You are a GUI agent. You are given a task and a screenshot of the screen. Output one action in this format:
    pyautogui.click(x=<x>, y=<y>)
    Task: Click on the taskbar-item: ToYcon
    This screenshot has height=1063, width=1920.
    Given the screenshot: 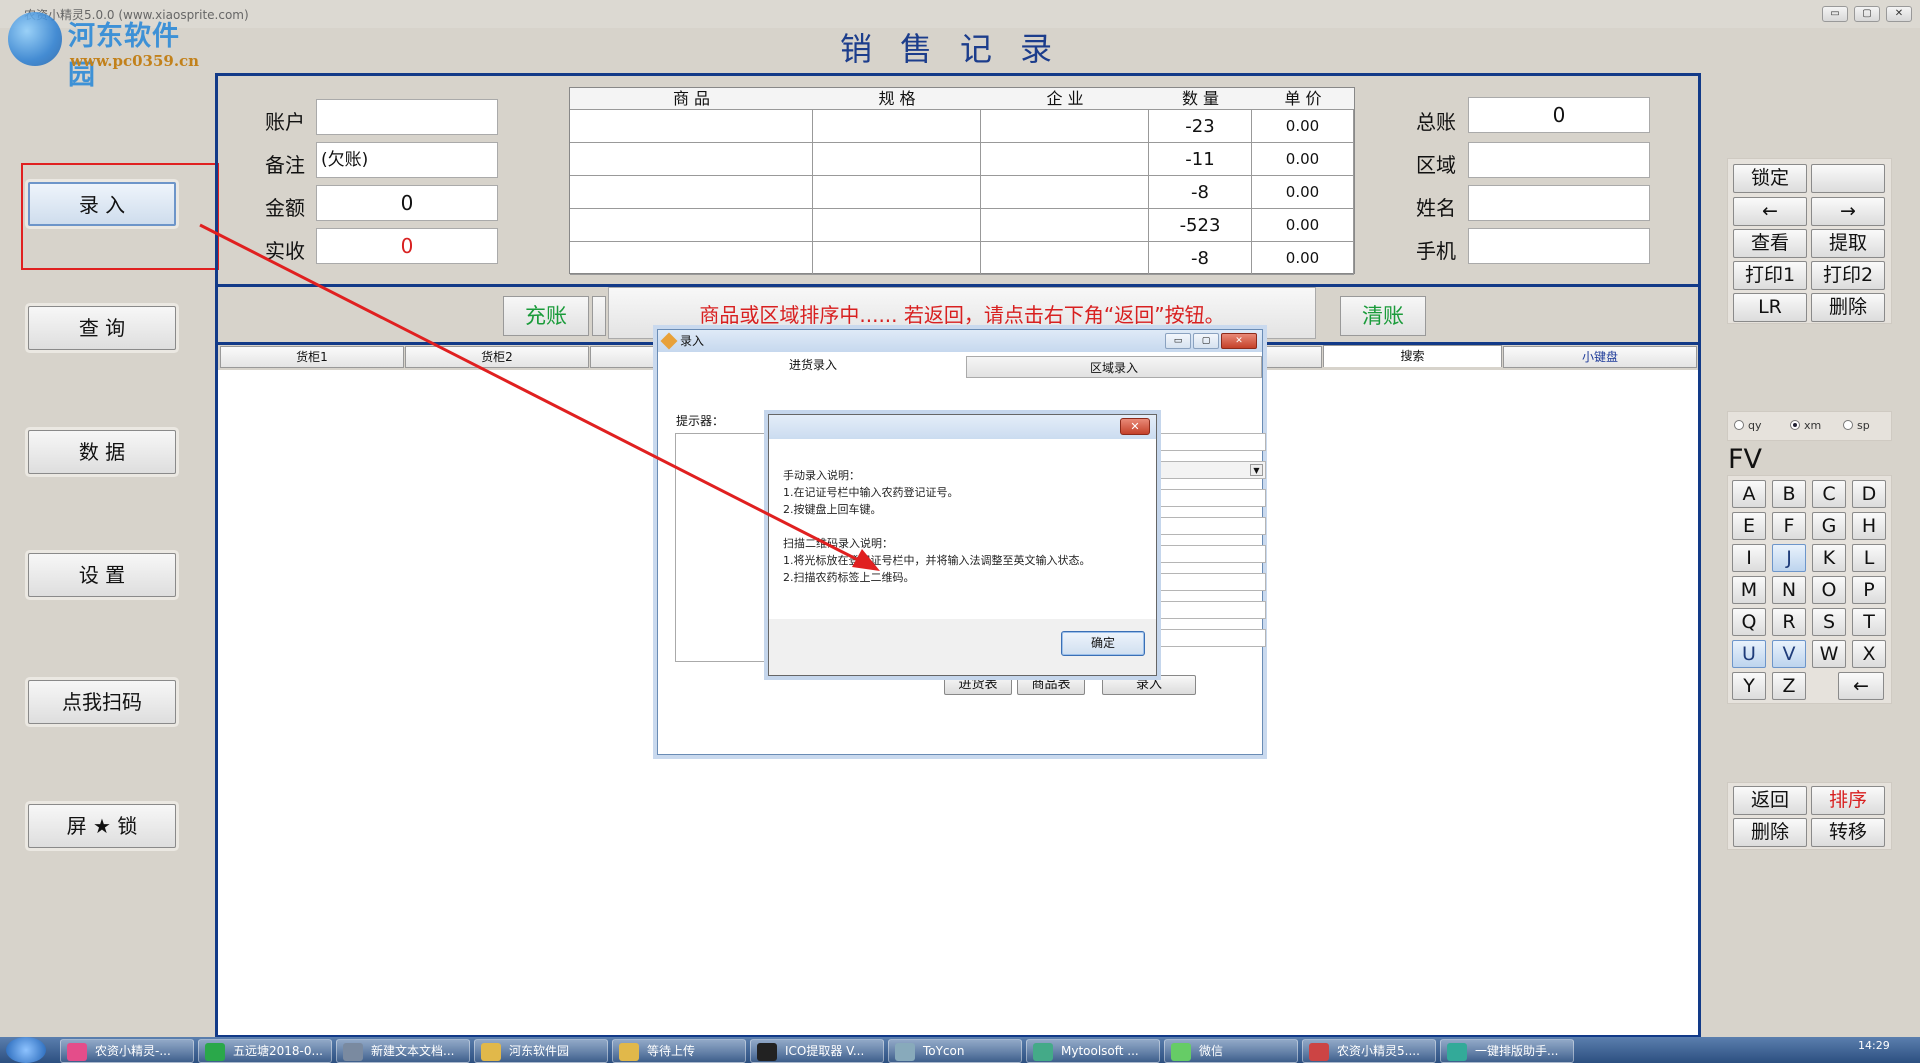 What is the action you would take?
    pyautogui.click(x=955, y=1051)
    